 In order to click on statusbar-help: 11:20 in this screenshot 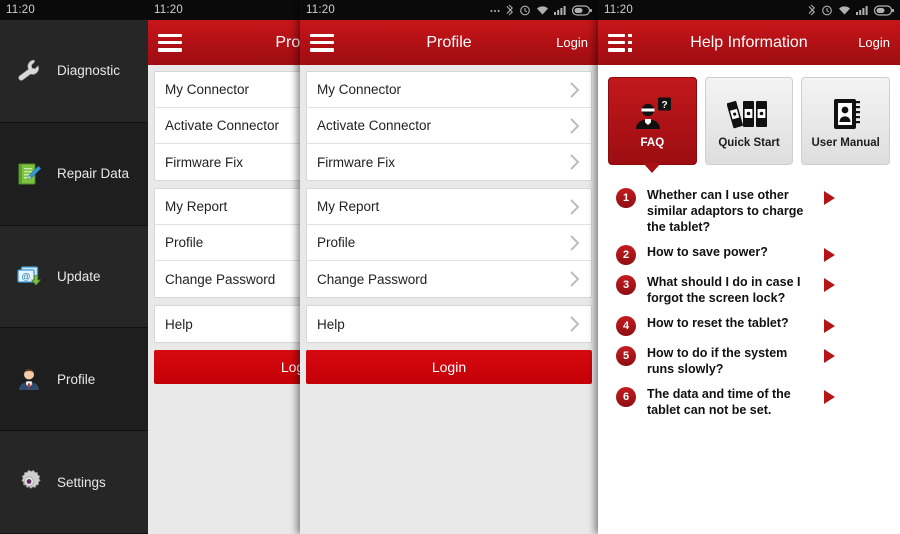, I will do `click(749, 10)`.